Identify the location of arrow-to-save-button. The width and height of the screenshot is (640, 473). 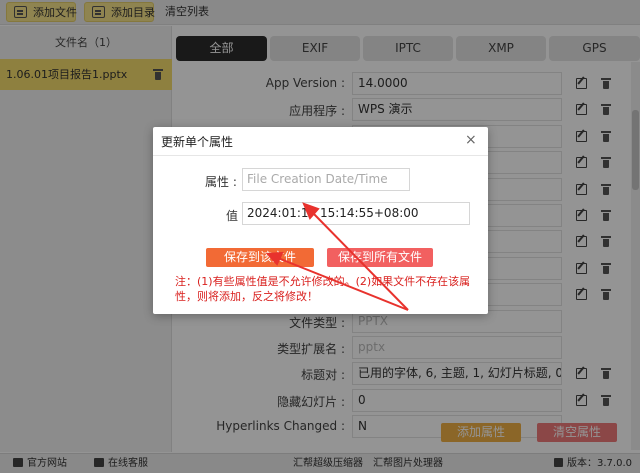
(343, 284).